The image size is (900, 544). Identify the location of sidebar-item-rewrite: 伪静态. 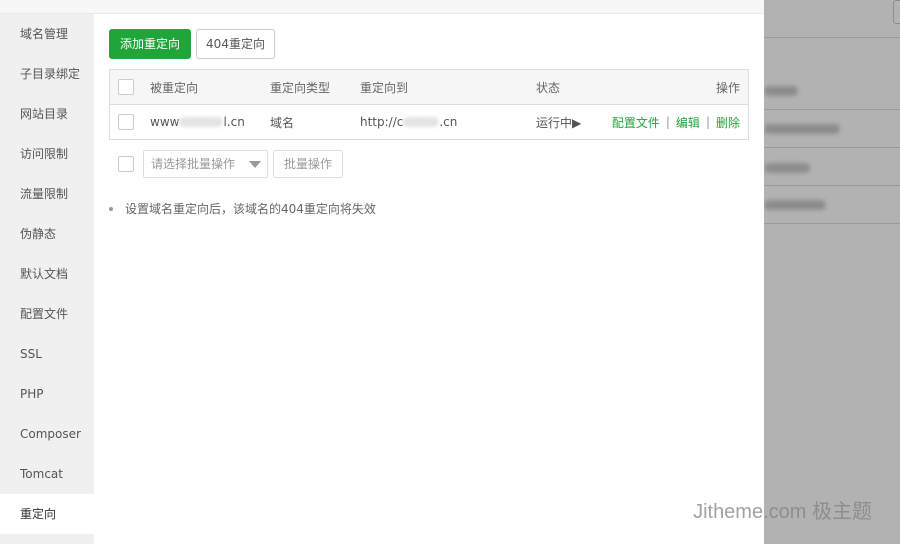
(47, 234).